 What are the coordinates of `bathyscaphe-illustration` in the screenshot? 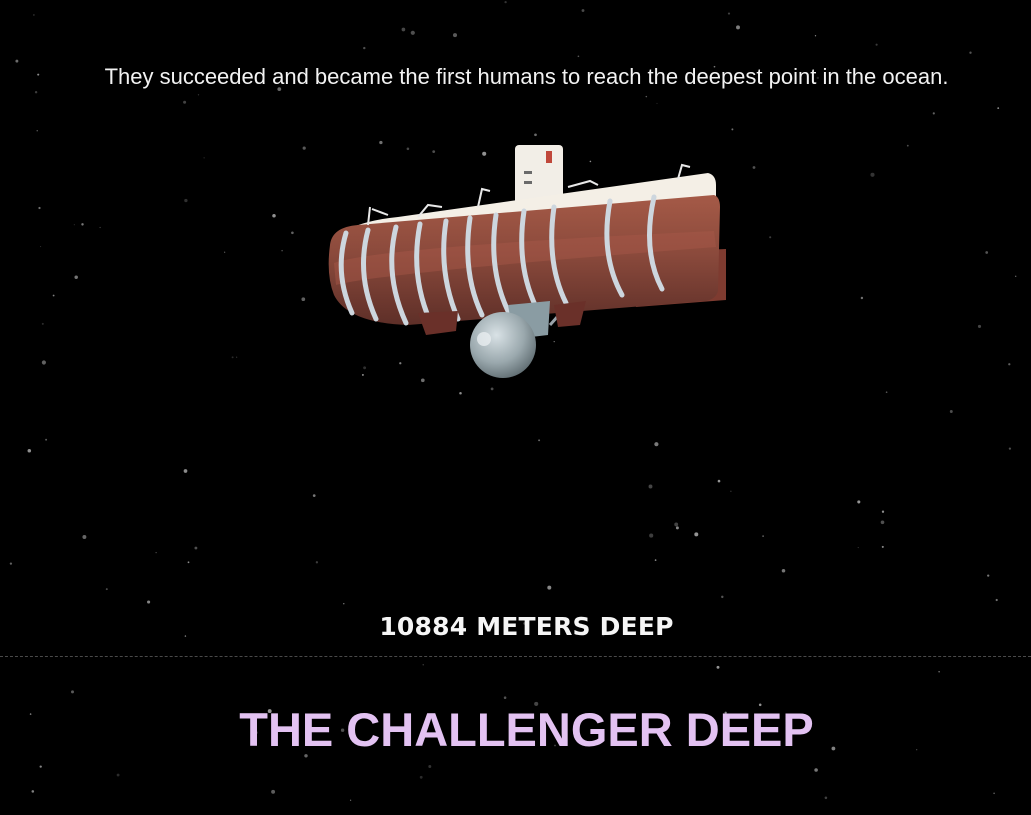 It's located at (528, 260).